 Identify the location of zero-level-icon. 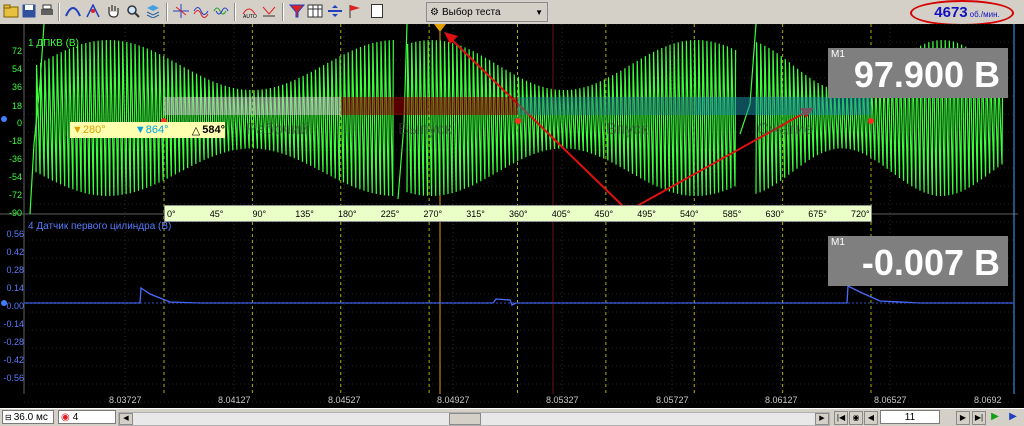
(269, 11).